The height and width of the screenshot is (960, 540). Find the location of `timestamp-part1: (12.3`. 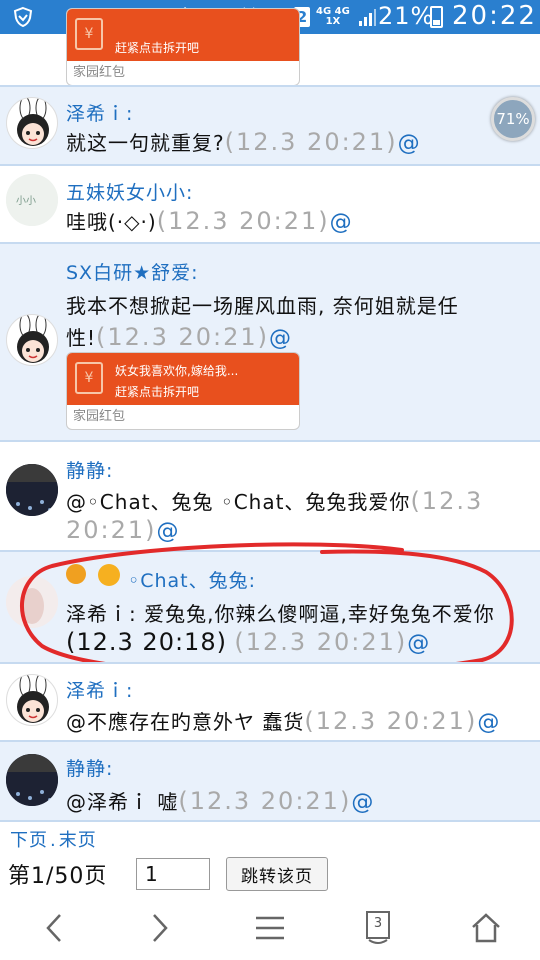

timestamp-part1: (12.3 is located at coordinates (447, 501).